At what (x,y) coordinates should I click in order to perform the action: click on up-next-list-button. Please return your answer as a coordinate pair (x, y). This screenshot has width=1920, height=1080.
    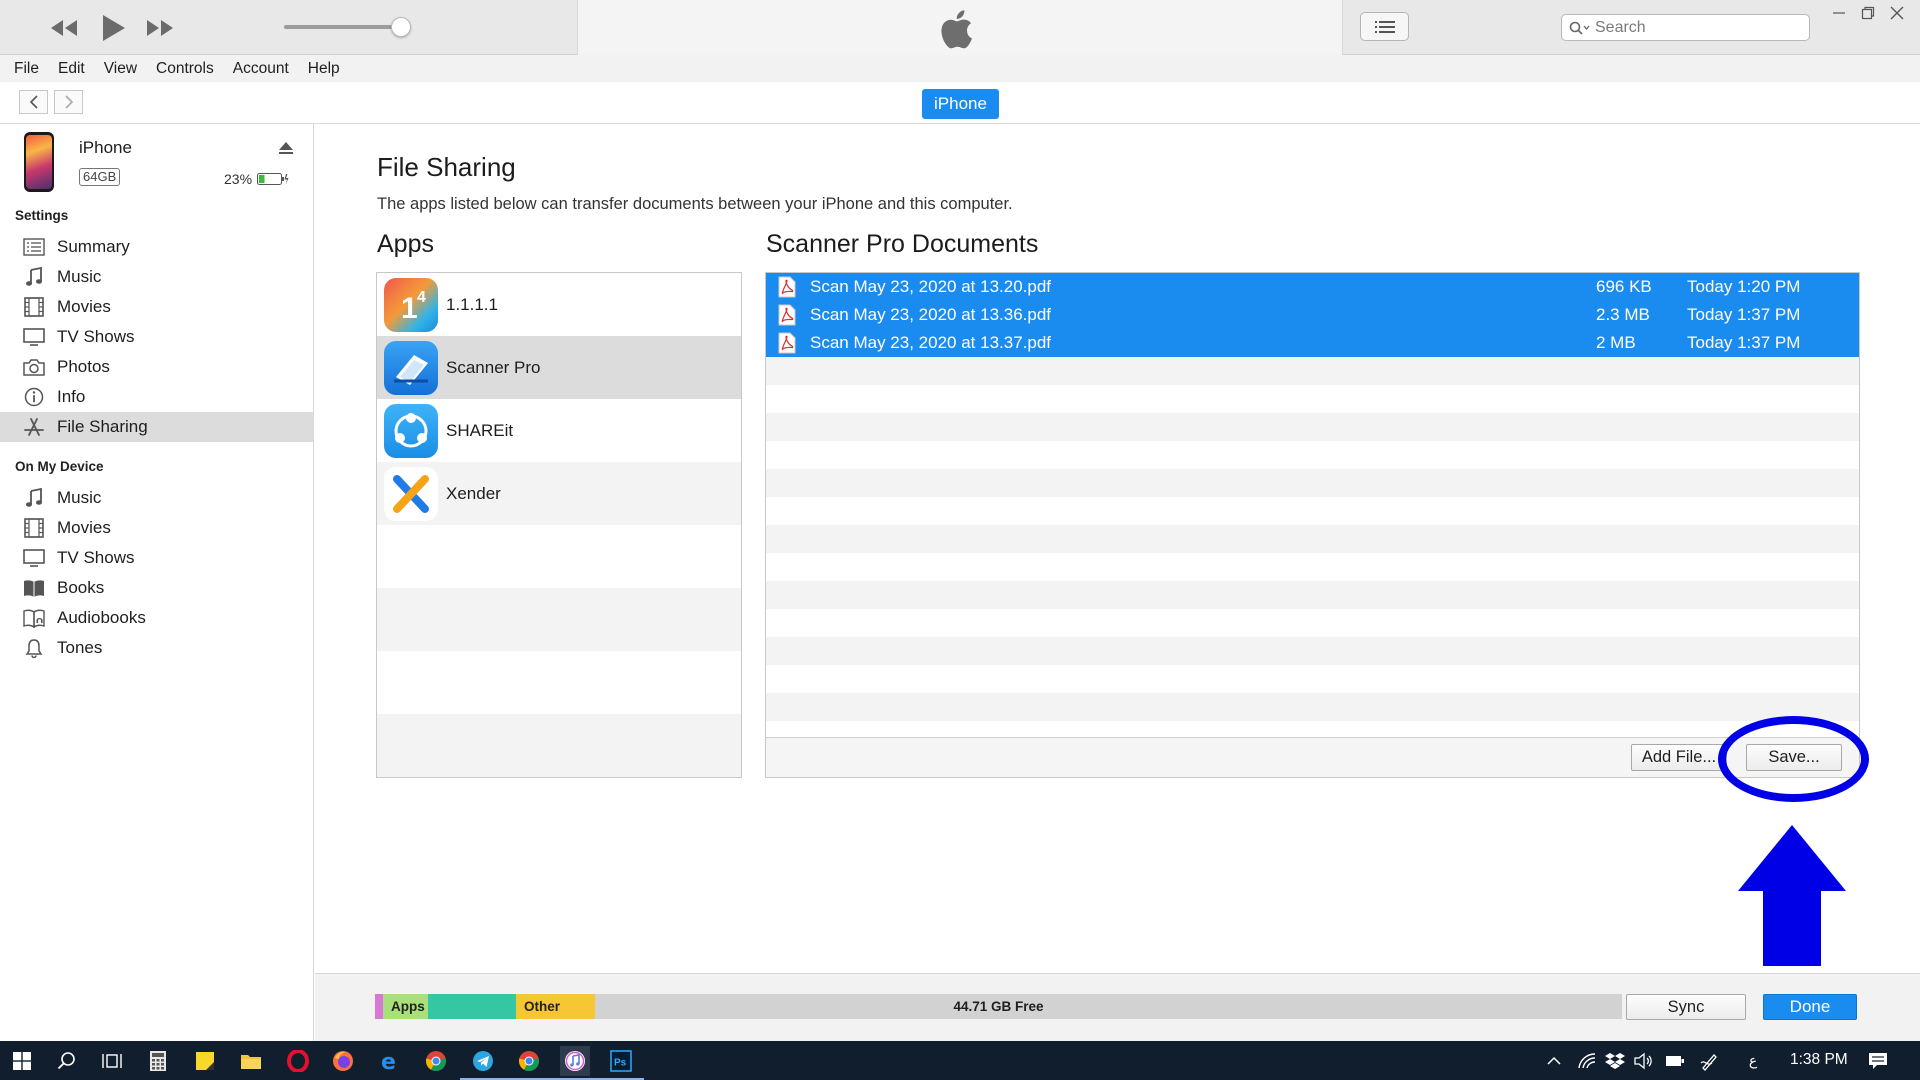
    Looking at the image, I should click on (1384, 26).